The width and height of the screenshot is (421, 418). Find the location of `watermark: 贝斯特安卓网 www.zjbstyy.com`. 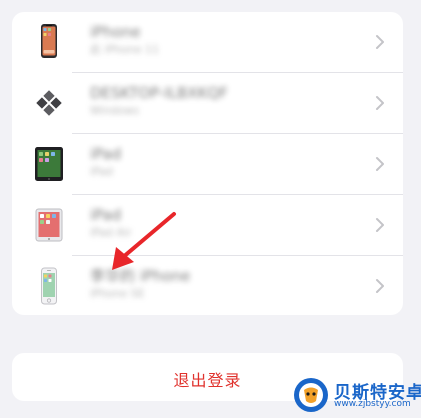

watermark: 贝斯特安卓网 www.zjbstyy.com is located at coordinates (356, 395).